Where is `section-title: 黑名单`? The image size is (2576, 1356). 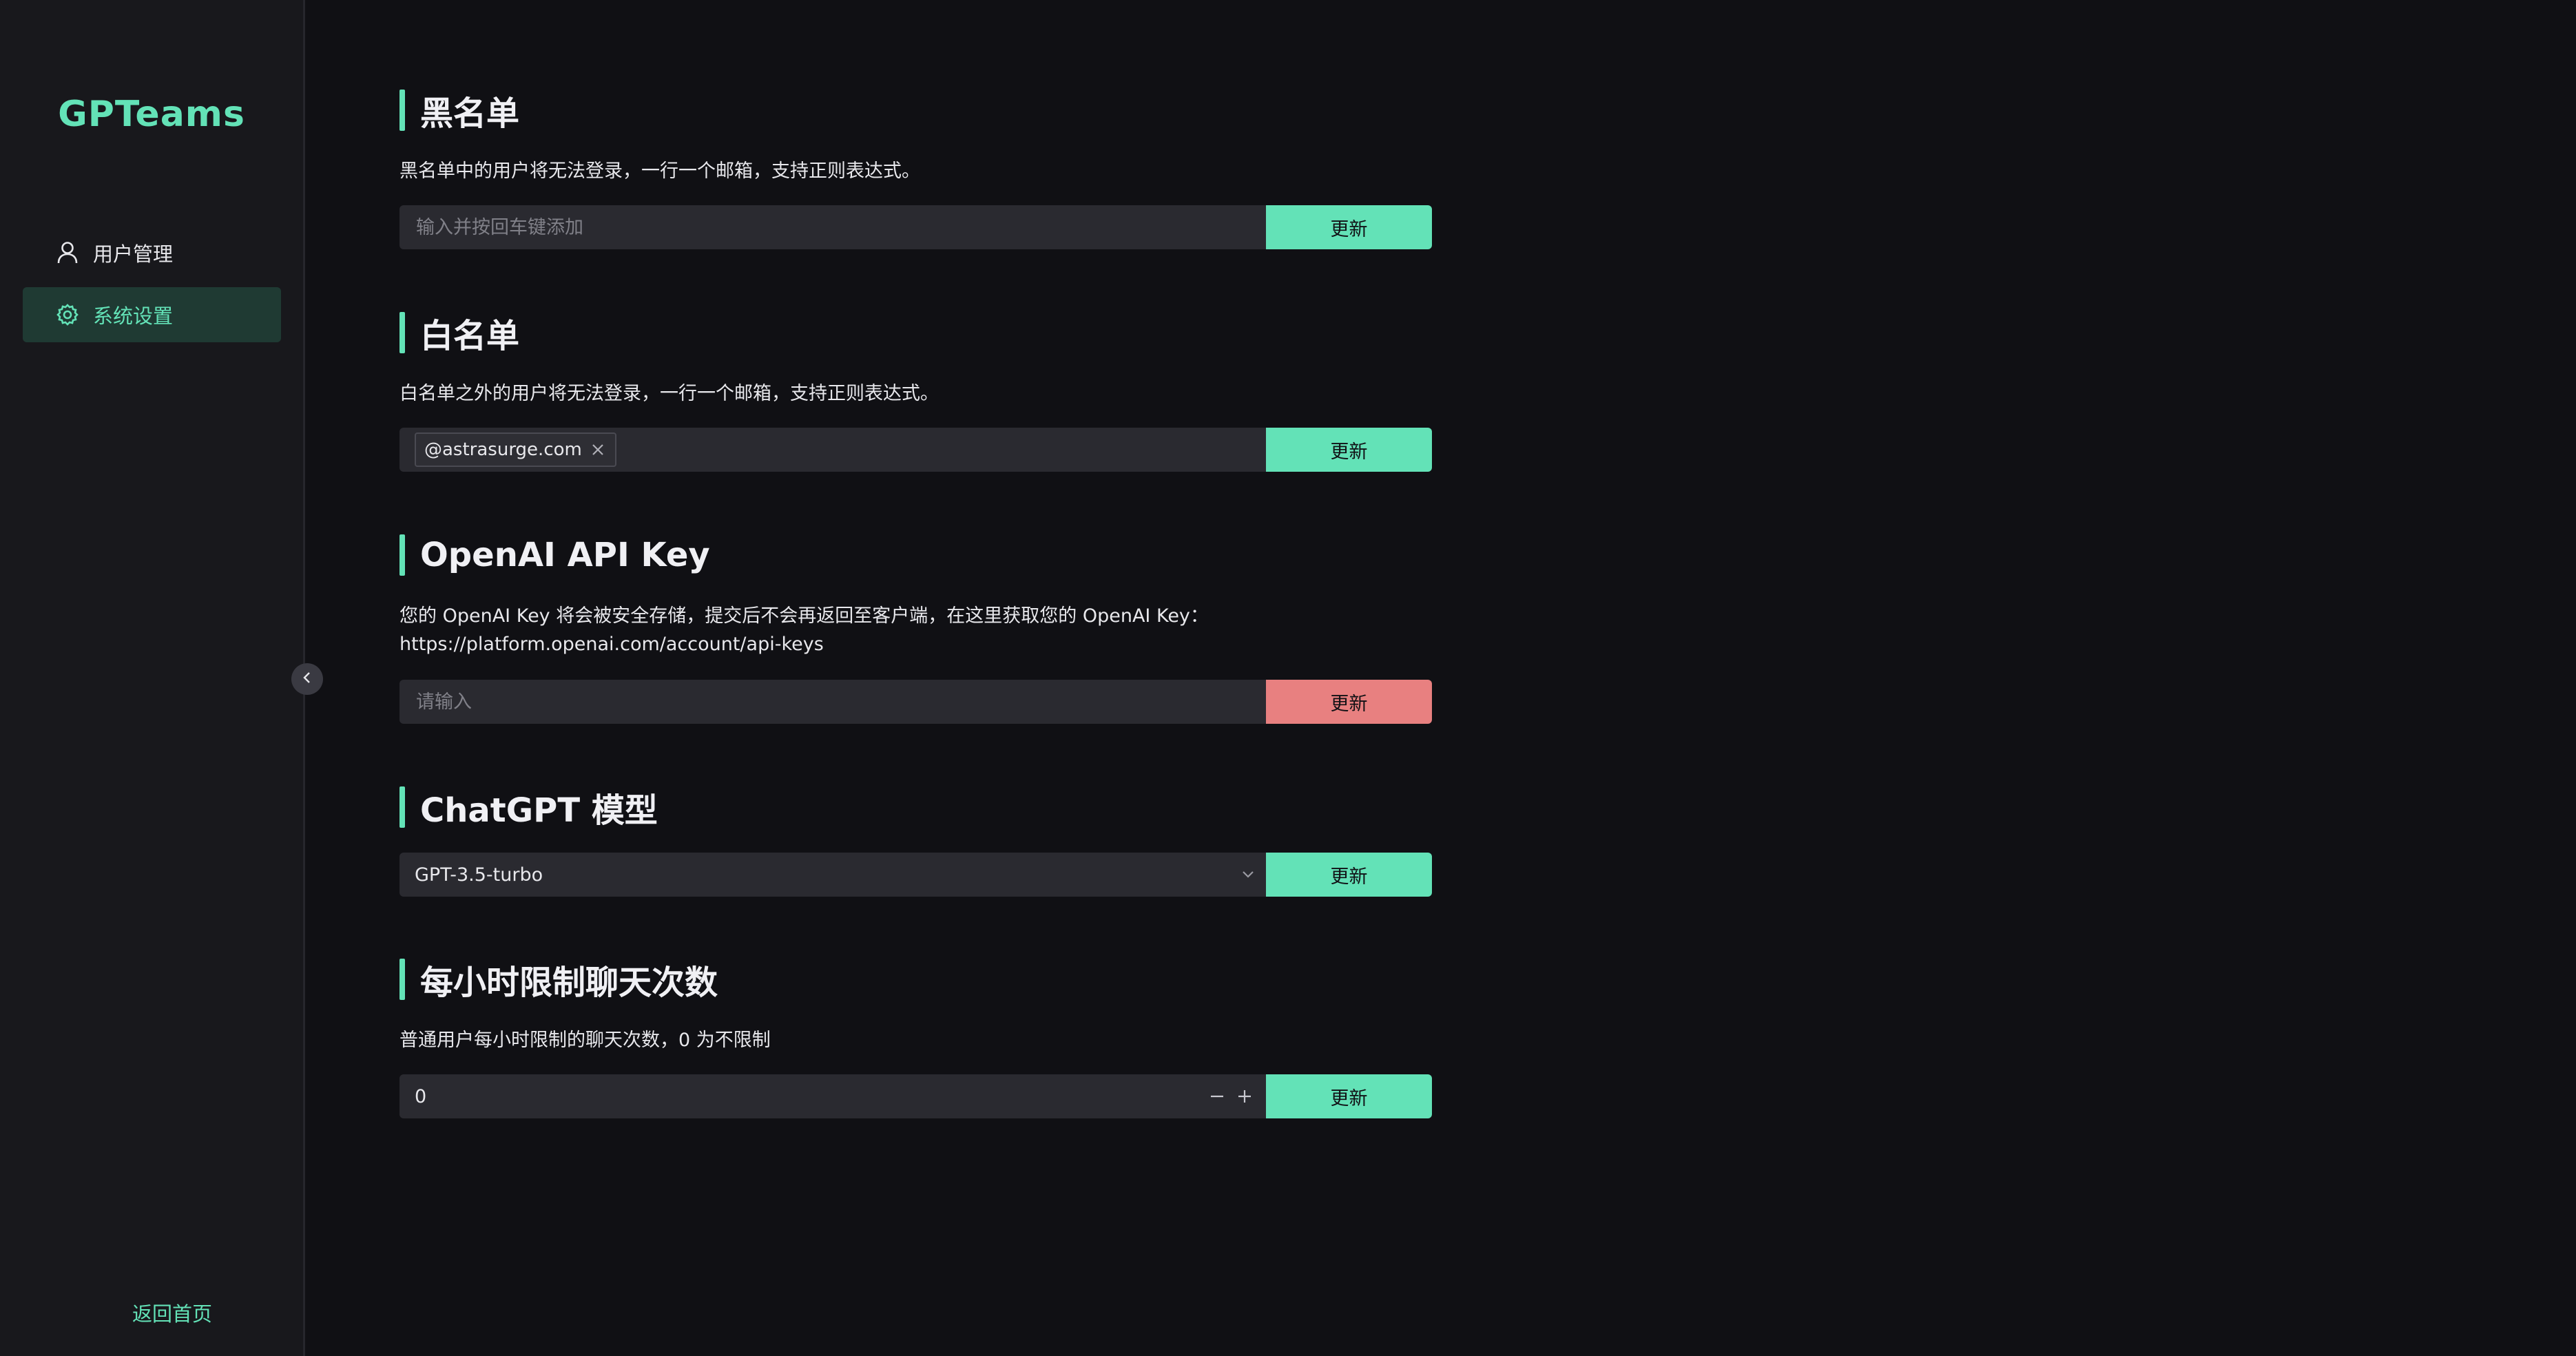
section-title: 黑名单 is located at coordinates (459, 111).